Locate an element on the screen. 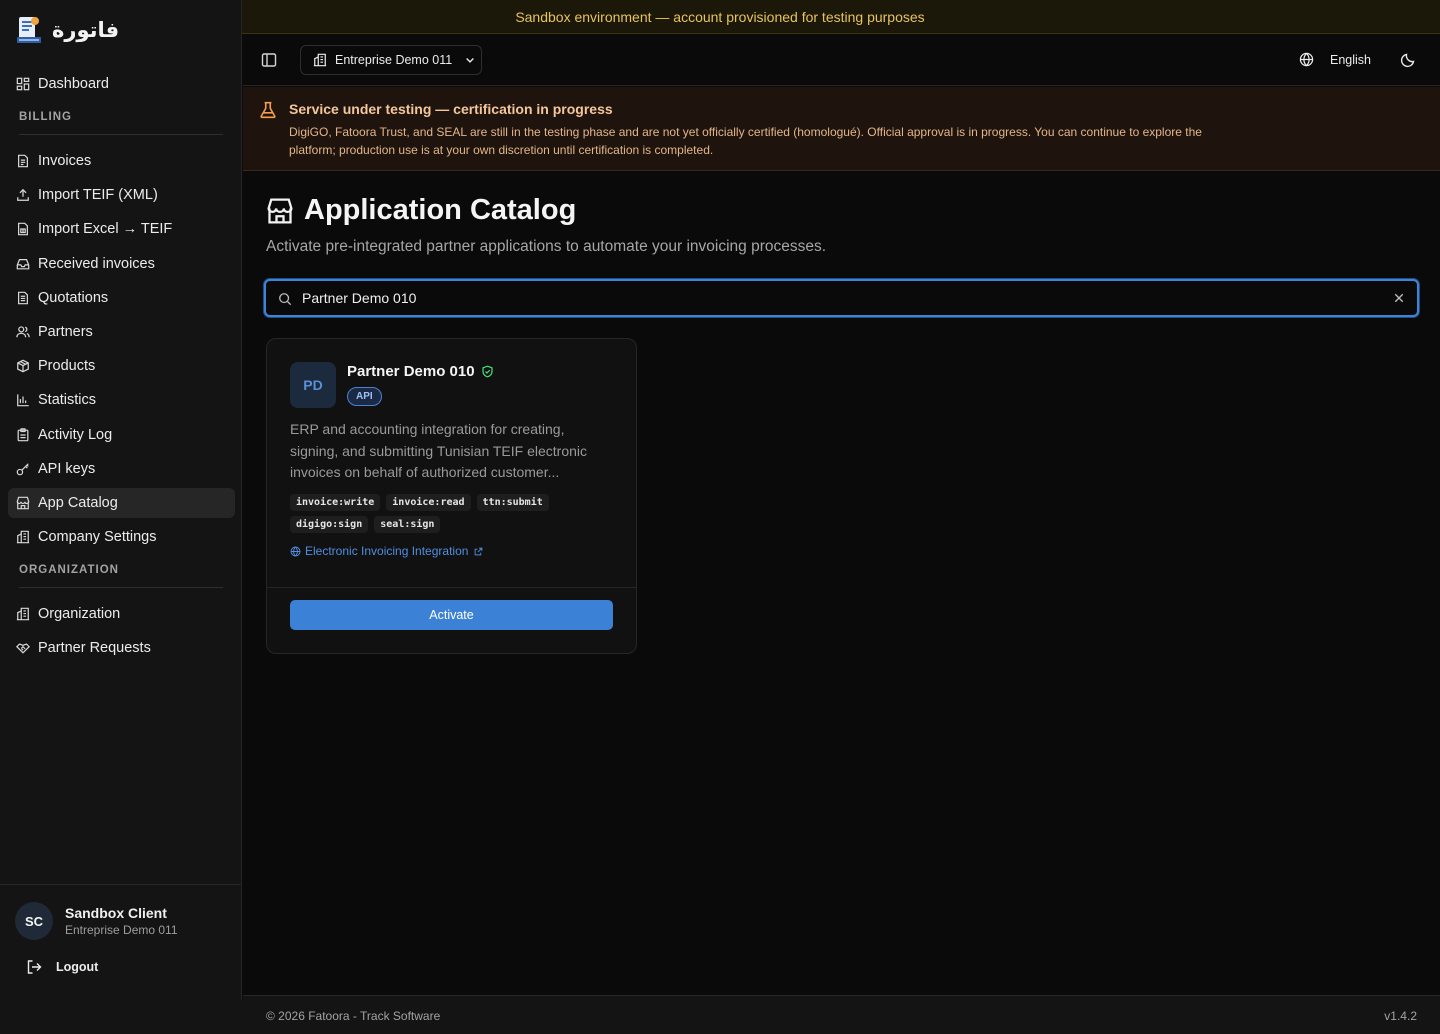 The height and width of the screenshot is (1034, 1440). handshake-icon is located at coordinates (23, 648).